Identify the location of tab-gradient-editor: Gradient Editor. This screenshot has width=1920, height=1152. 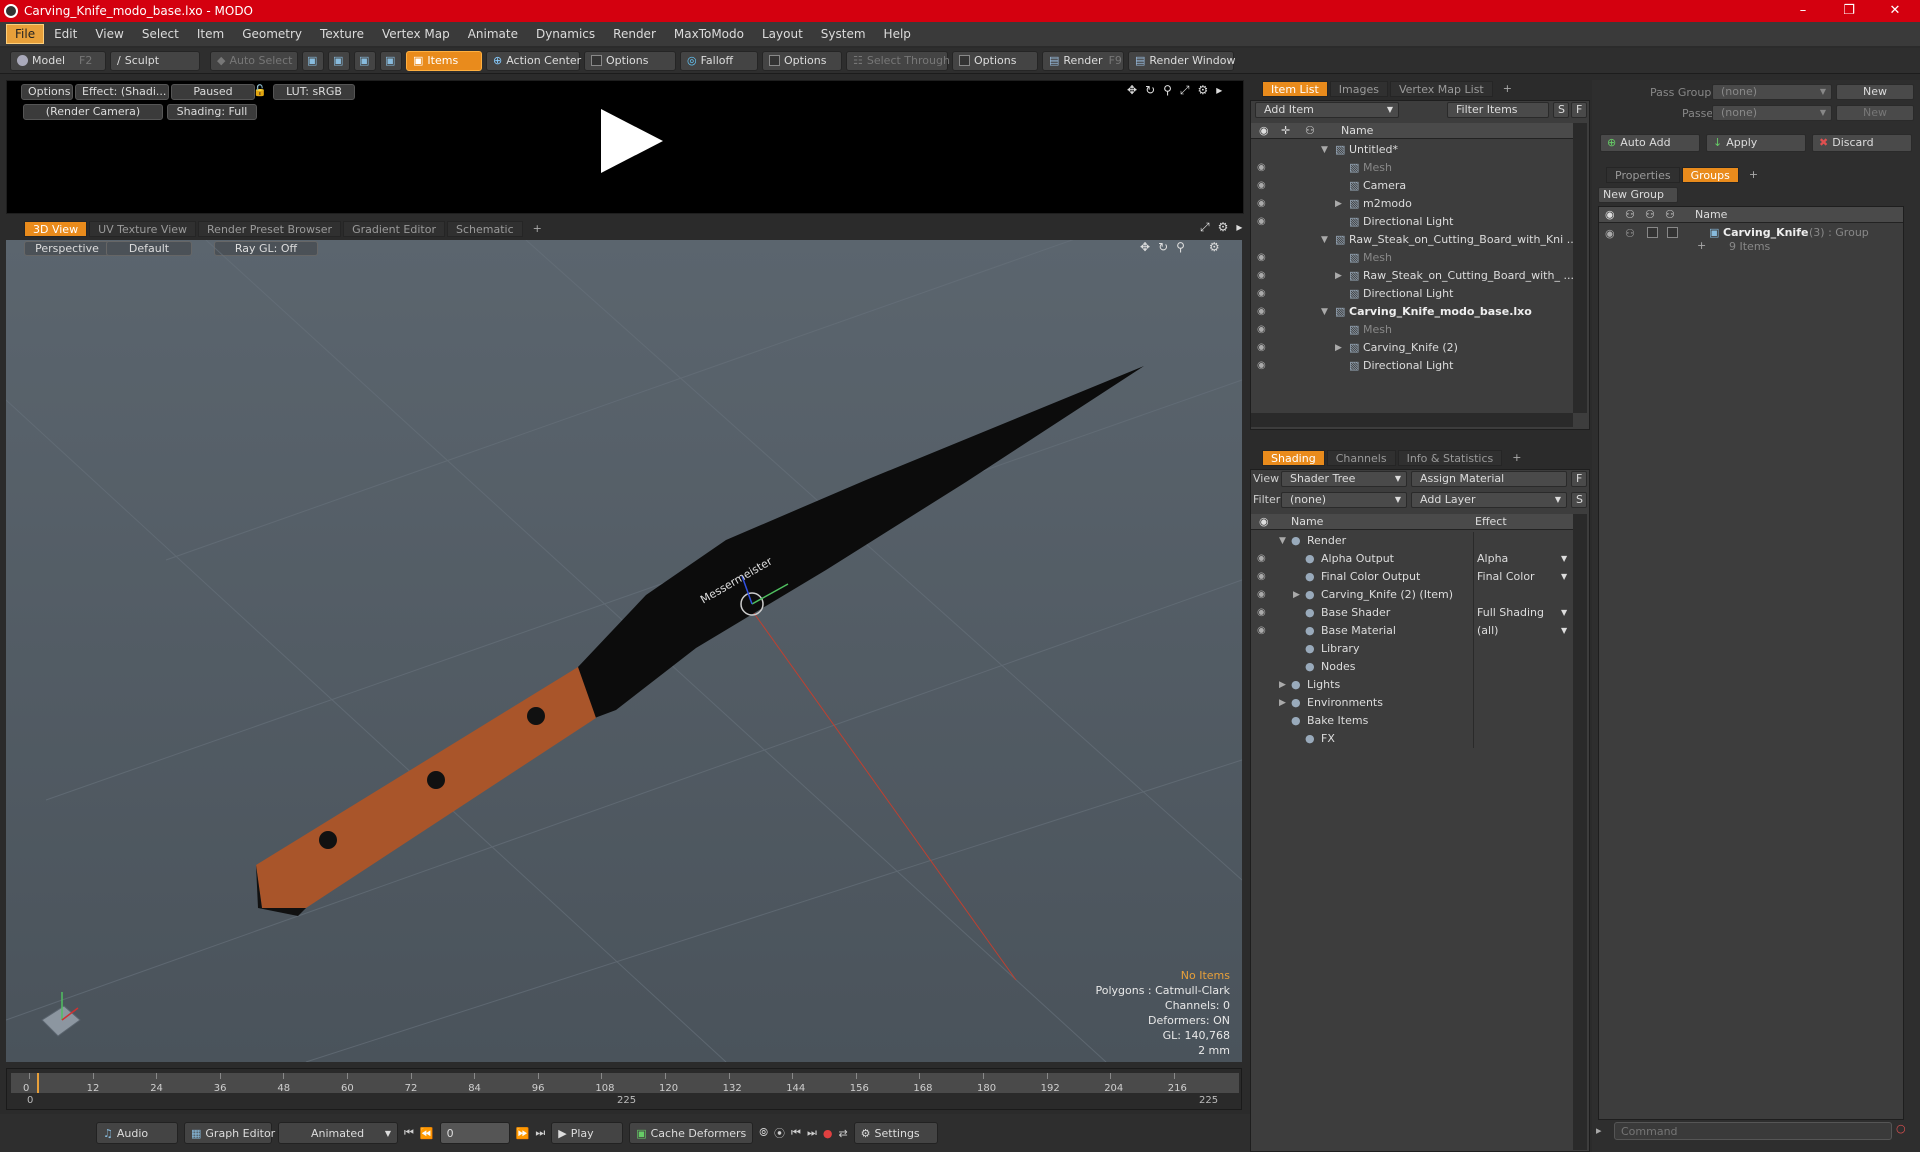
(394, 229).